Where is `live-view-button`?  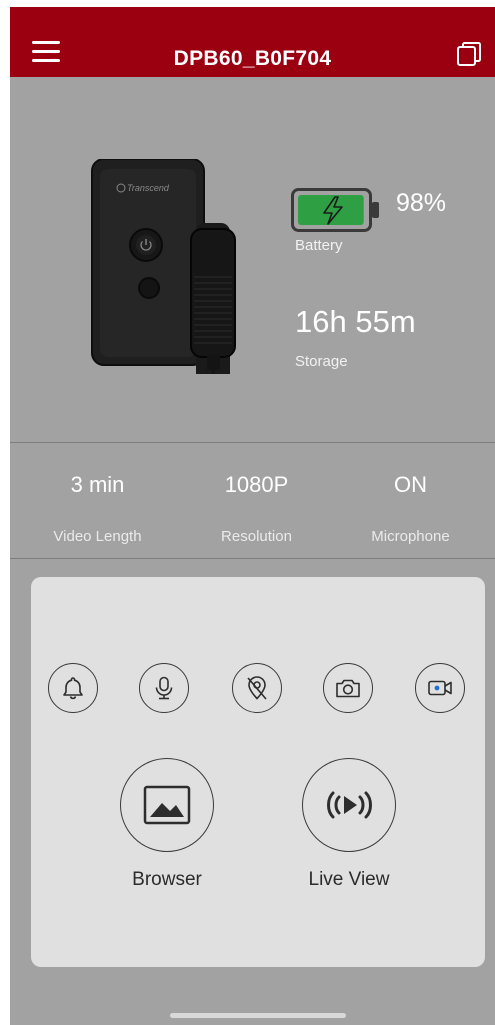
live-view-button is located at coordinates (349, 805).